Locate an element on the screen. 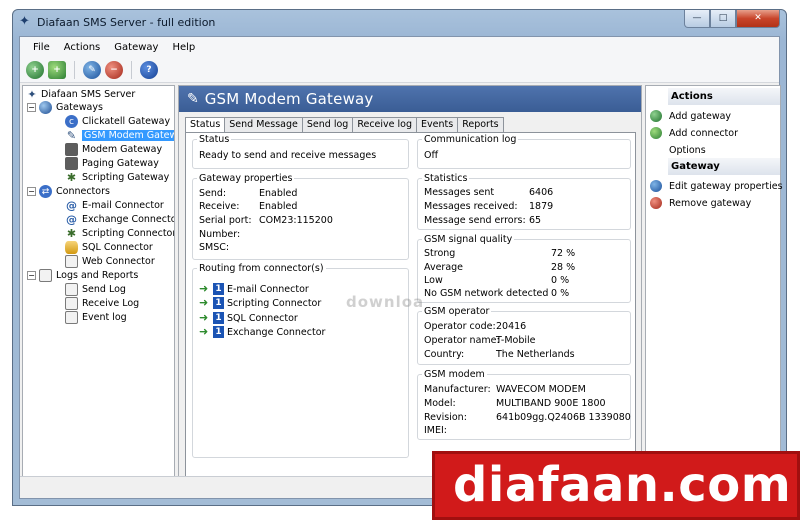  action-add-connector: Add connector is located at coordinates (694, 133).